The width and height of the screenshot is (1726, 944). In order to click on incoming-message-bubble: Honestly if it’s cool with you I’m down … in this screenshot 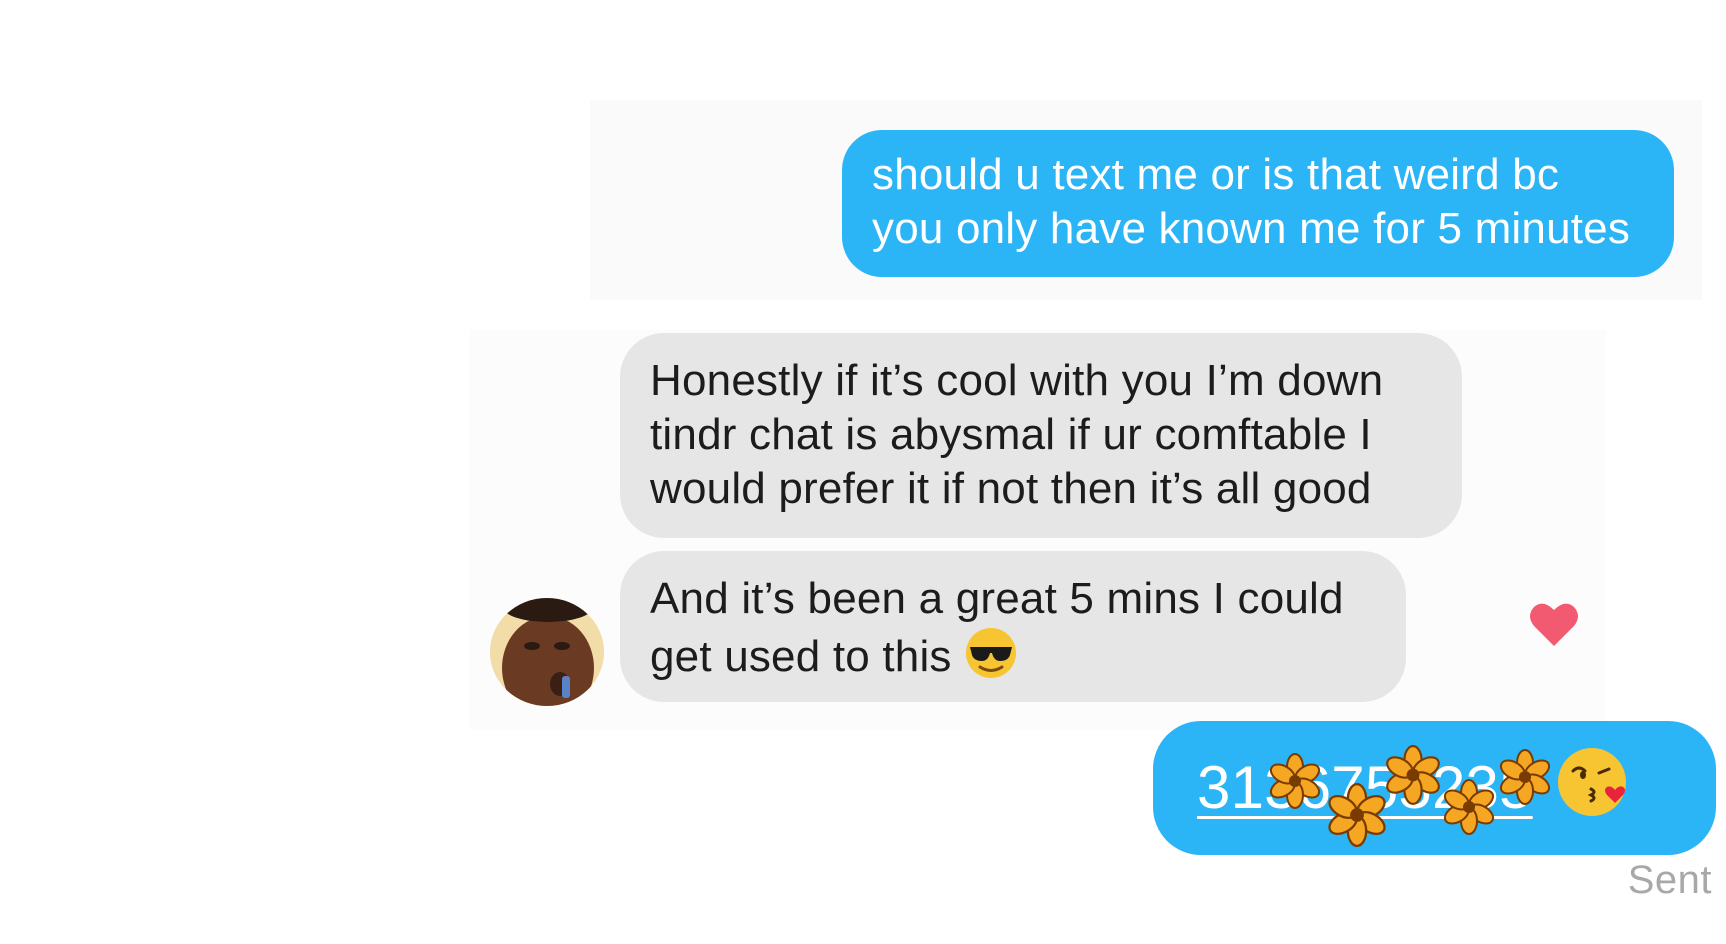, I will do `click(1041, 435)`.